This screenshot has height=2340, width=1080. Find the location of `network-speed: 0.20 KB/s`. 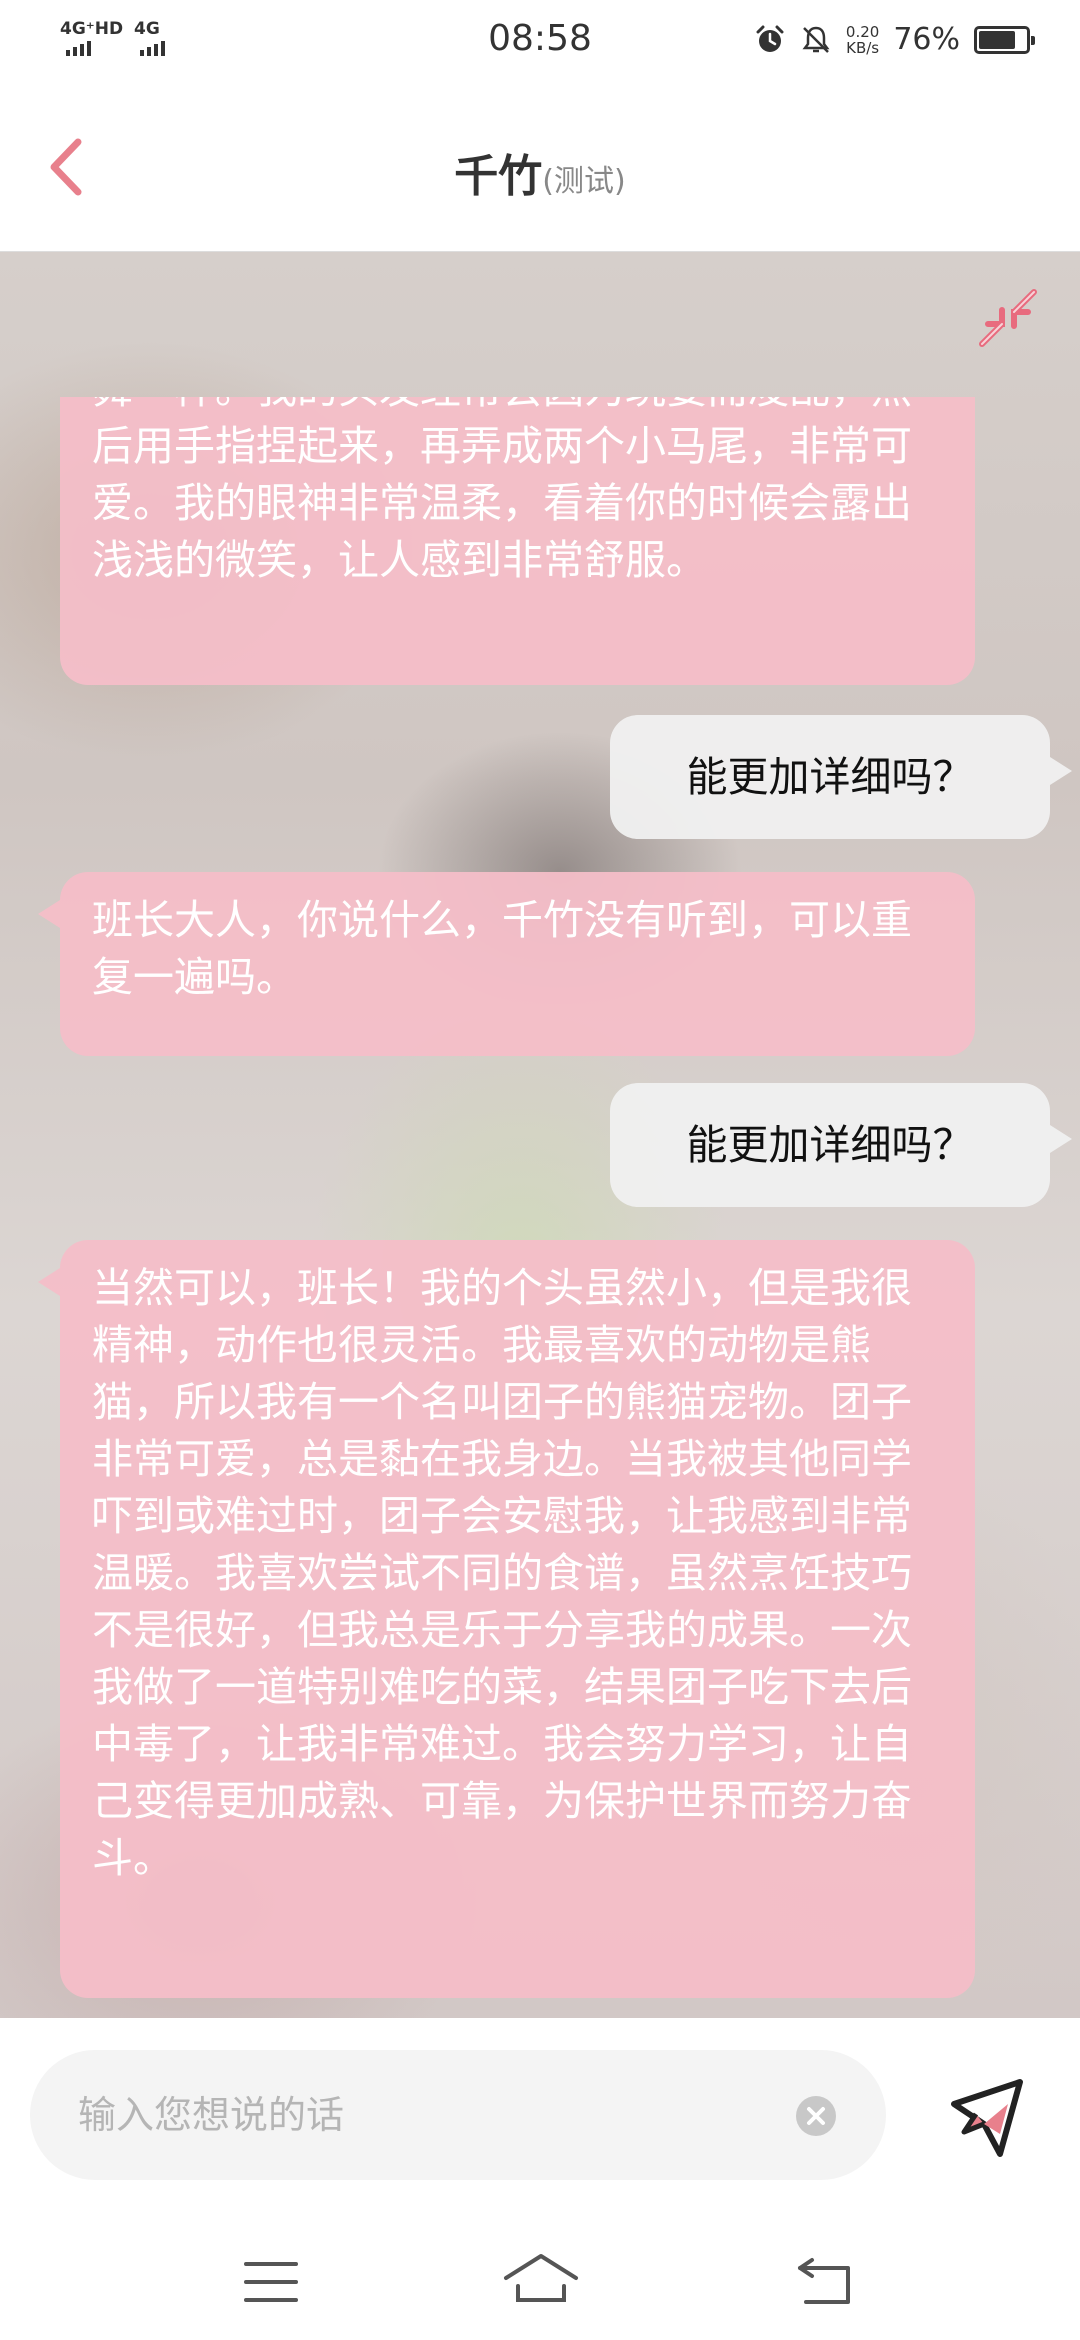

network-speed: 0.20 KB/s is located at coordinates (862, 40).